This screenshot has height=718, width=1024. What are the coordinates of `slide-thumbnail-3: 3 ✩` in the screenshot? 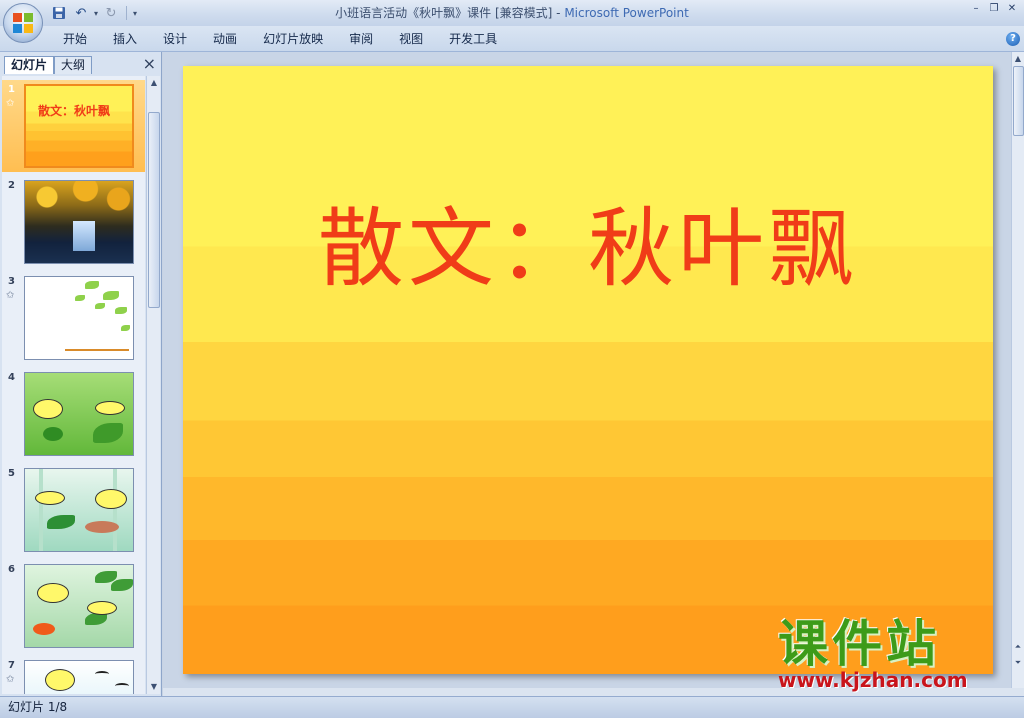 It's located at (73, 318).